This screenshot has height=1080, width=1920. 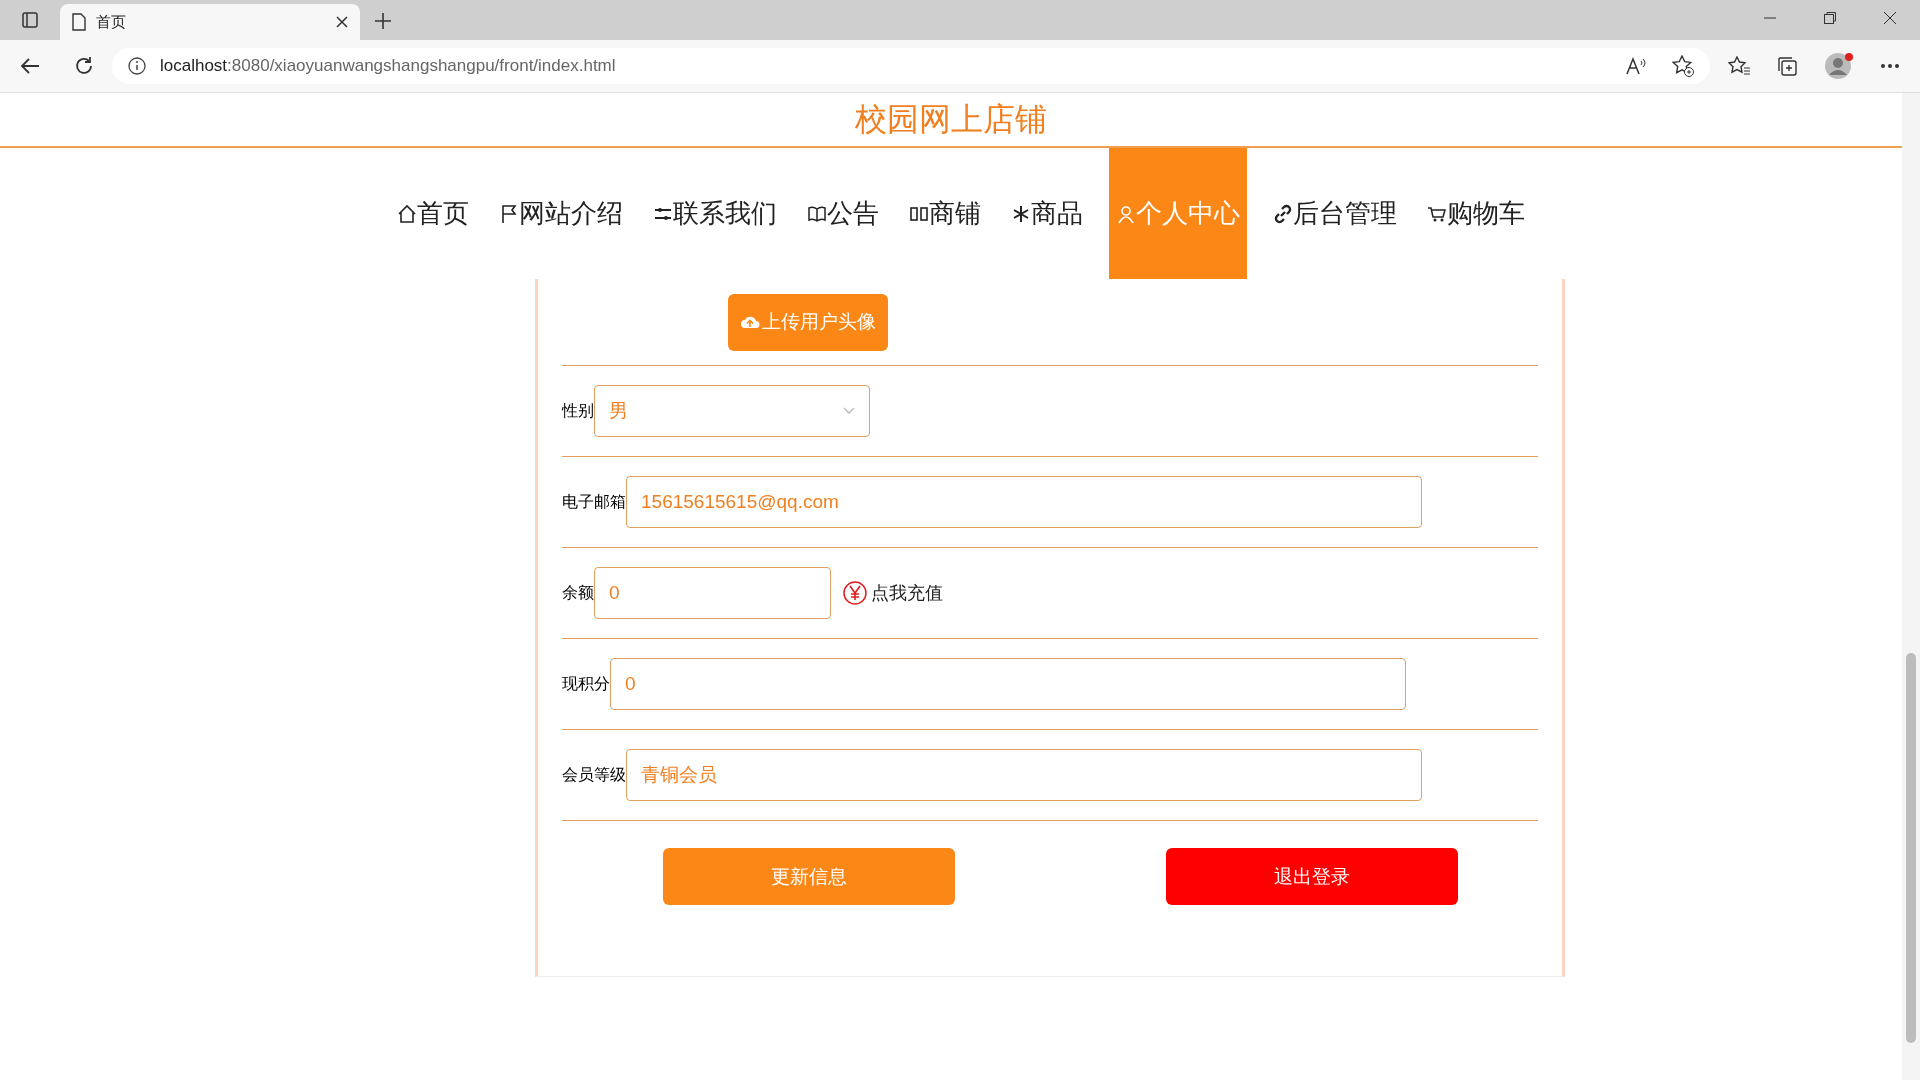 What do you see at coordinates (893, 593) in the screenshot?
I see `recharge-link: 点我充值` at bounding box center [893, 593].